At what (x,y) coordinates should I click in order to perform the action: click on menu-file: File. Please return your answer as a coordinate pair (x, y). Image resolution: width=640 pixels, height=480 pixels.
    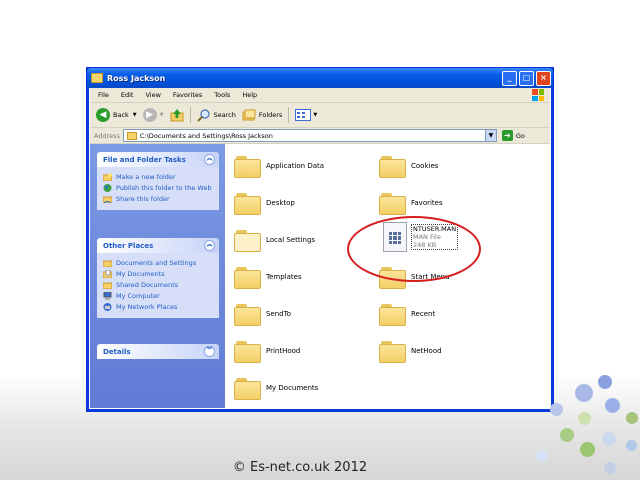
    Looking at the image, I should click on (103, 95).